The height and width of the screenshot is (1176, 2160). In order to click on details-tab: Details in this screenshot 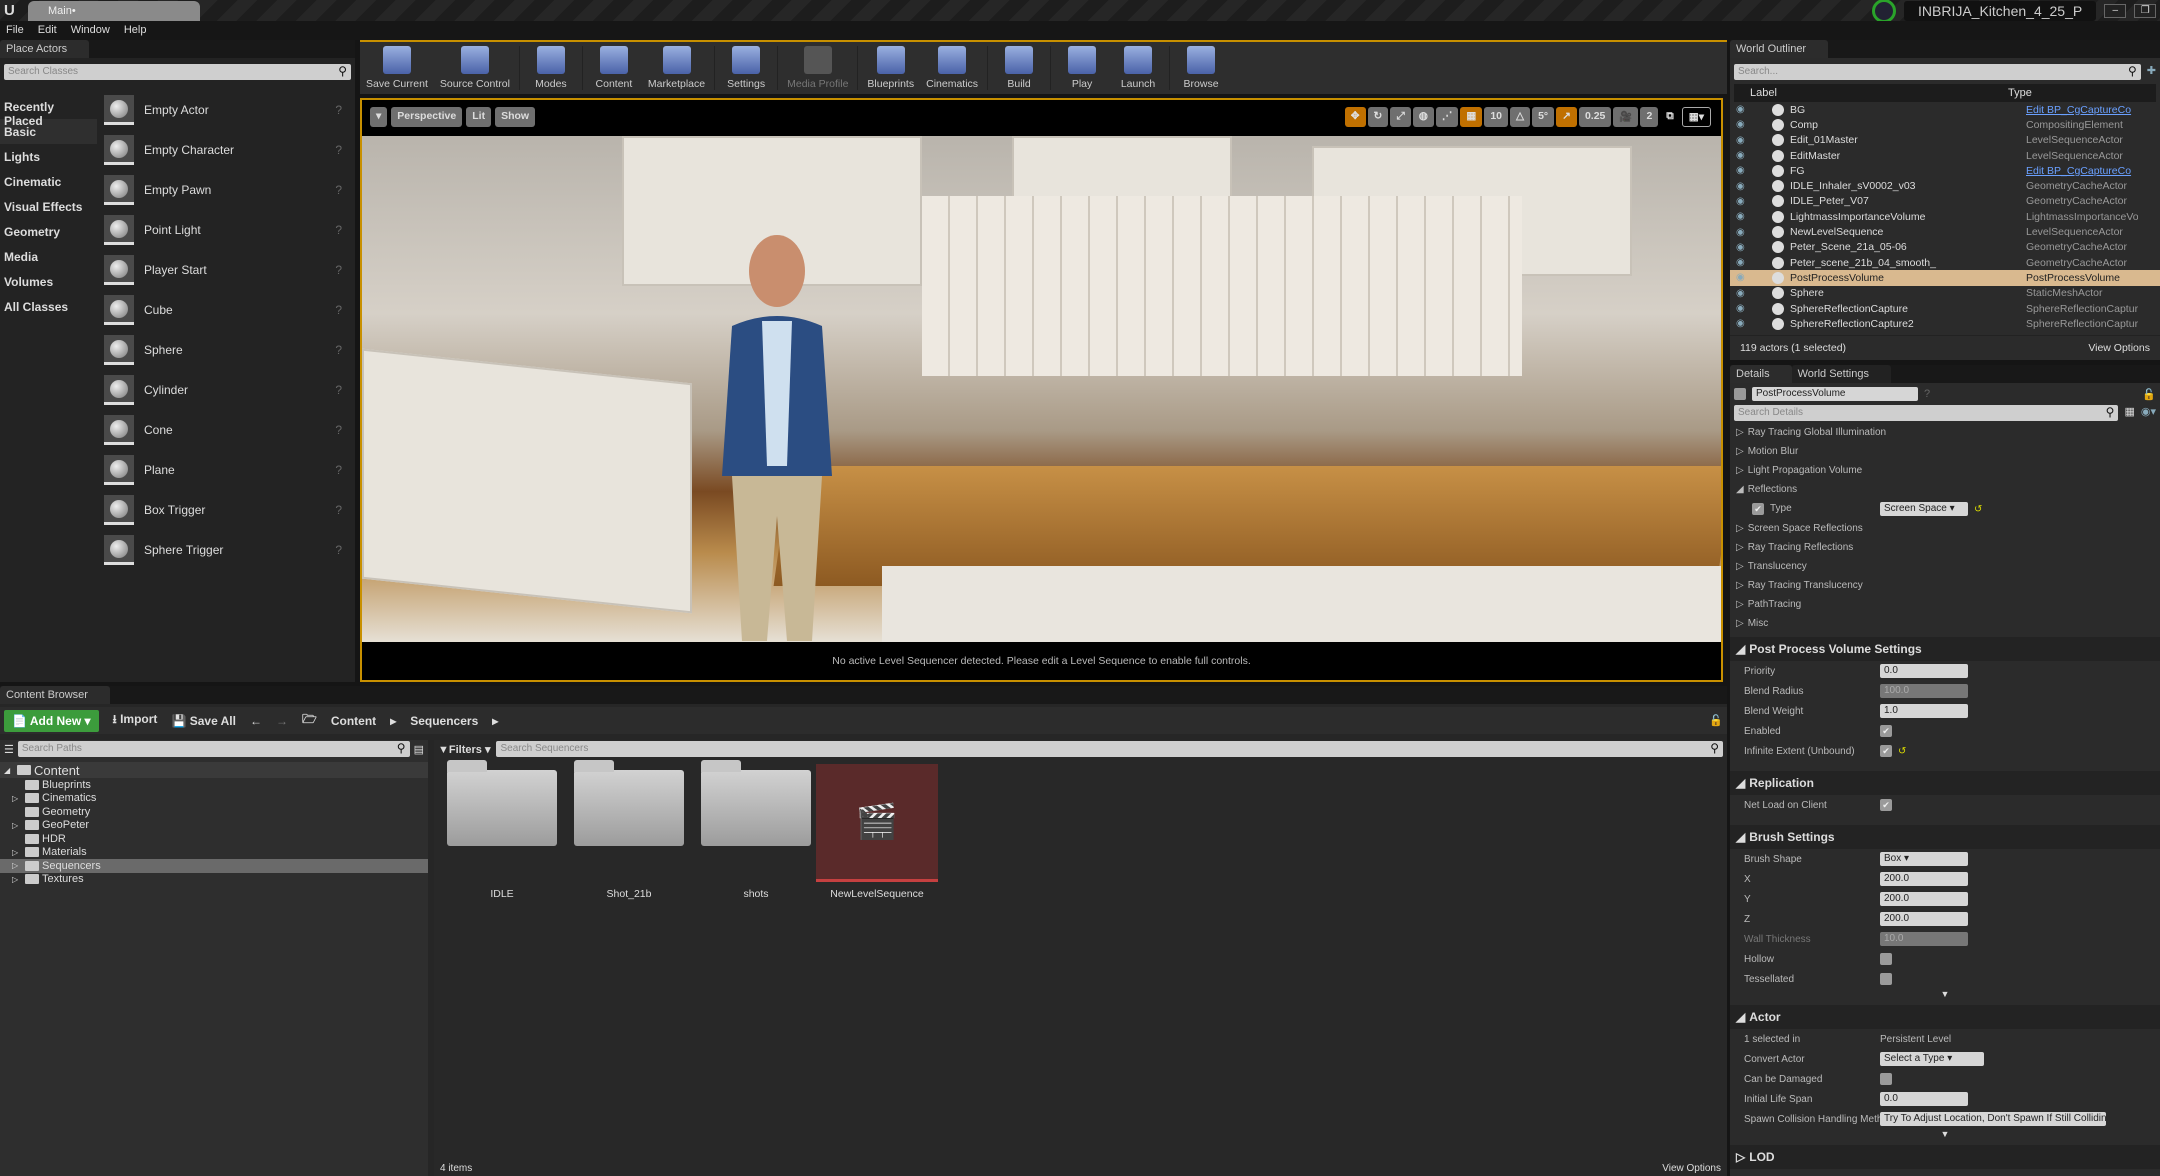, I will do `click(1761, 374)`.